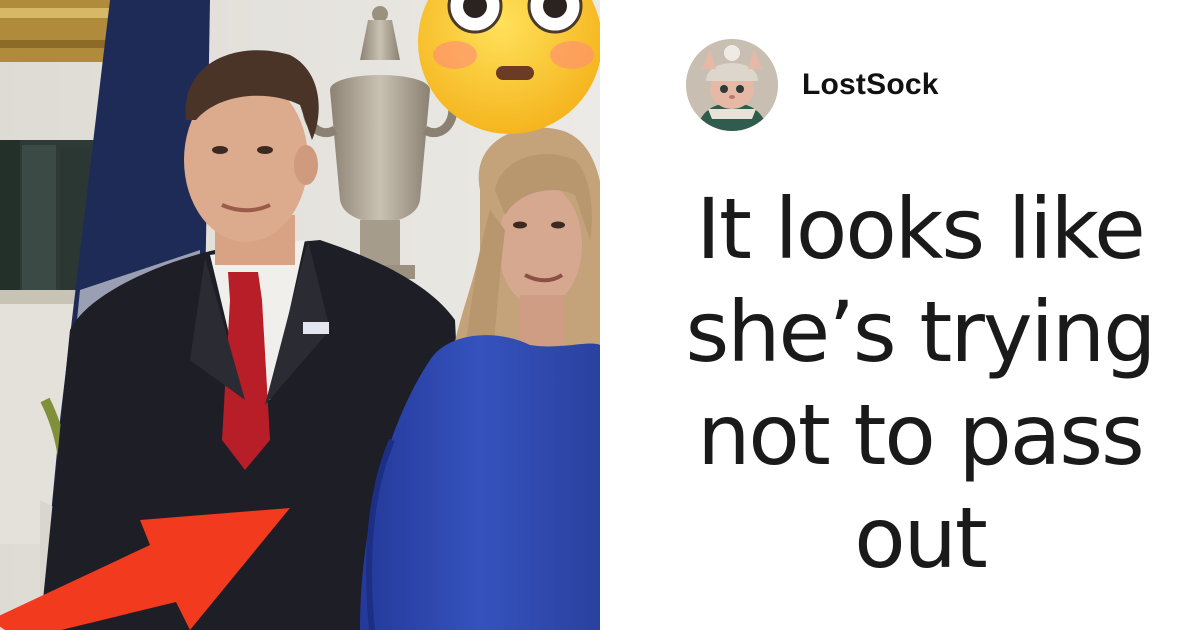 The height and width of the screenshot is (630, 1200). What do you see at coordinates (921, 229) in the screenshot?
I see `quote-line: It looks like` at bounding box center [921, 229].